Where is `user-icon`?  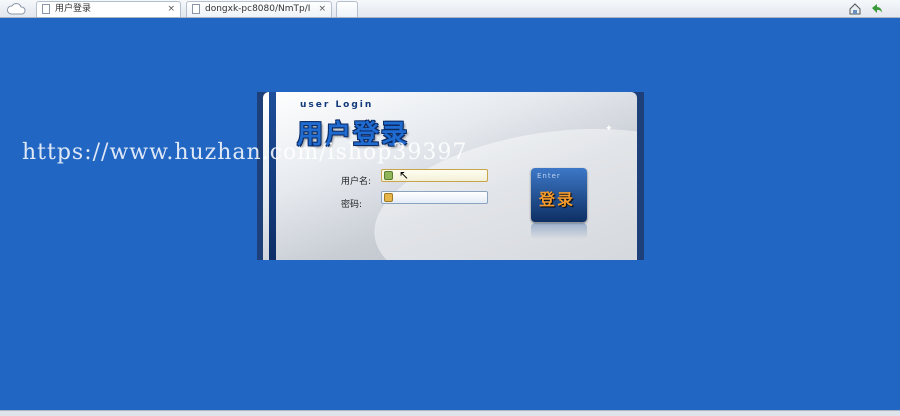
user-icon is located at coordinates (388, 175).